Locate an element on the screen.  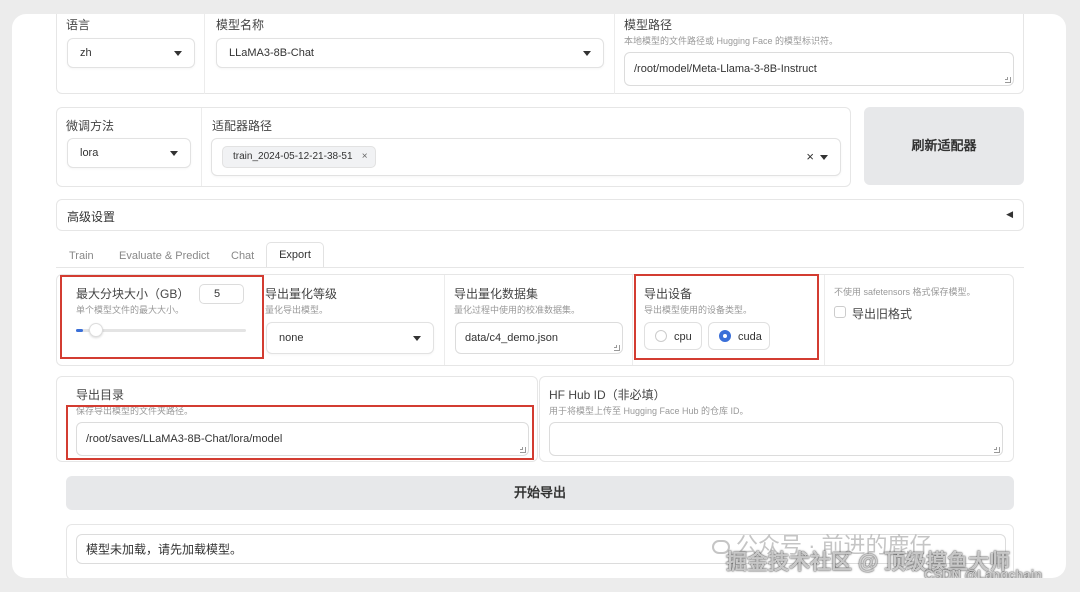
shard-size-slider-track is located at coordinates (161, 330).